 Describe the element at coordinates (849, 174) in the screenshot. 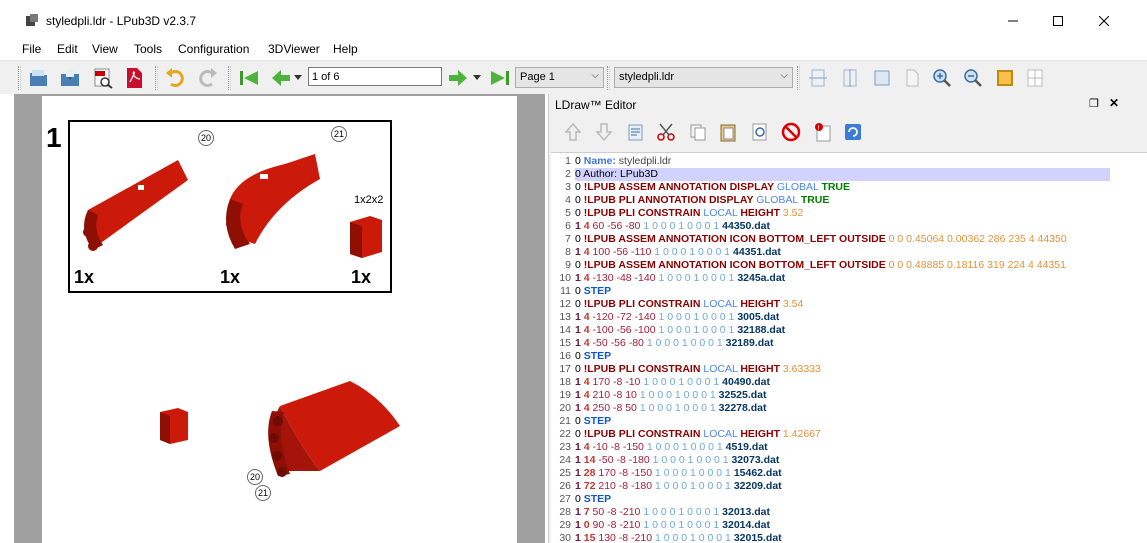

I see `code-line: 20 Author: LPub3D` at that location.